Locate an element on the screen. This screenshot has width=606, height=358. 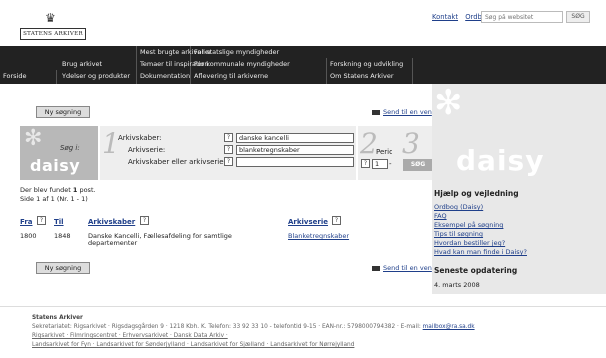
help-link-what: Hvad kan man finde i Daisy? is located at coordinates (480, 252).